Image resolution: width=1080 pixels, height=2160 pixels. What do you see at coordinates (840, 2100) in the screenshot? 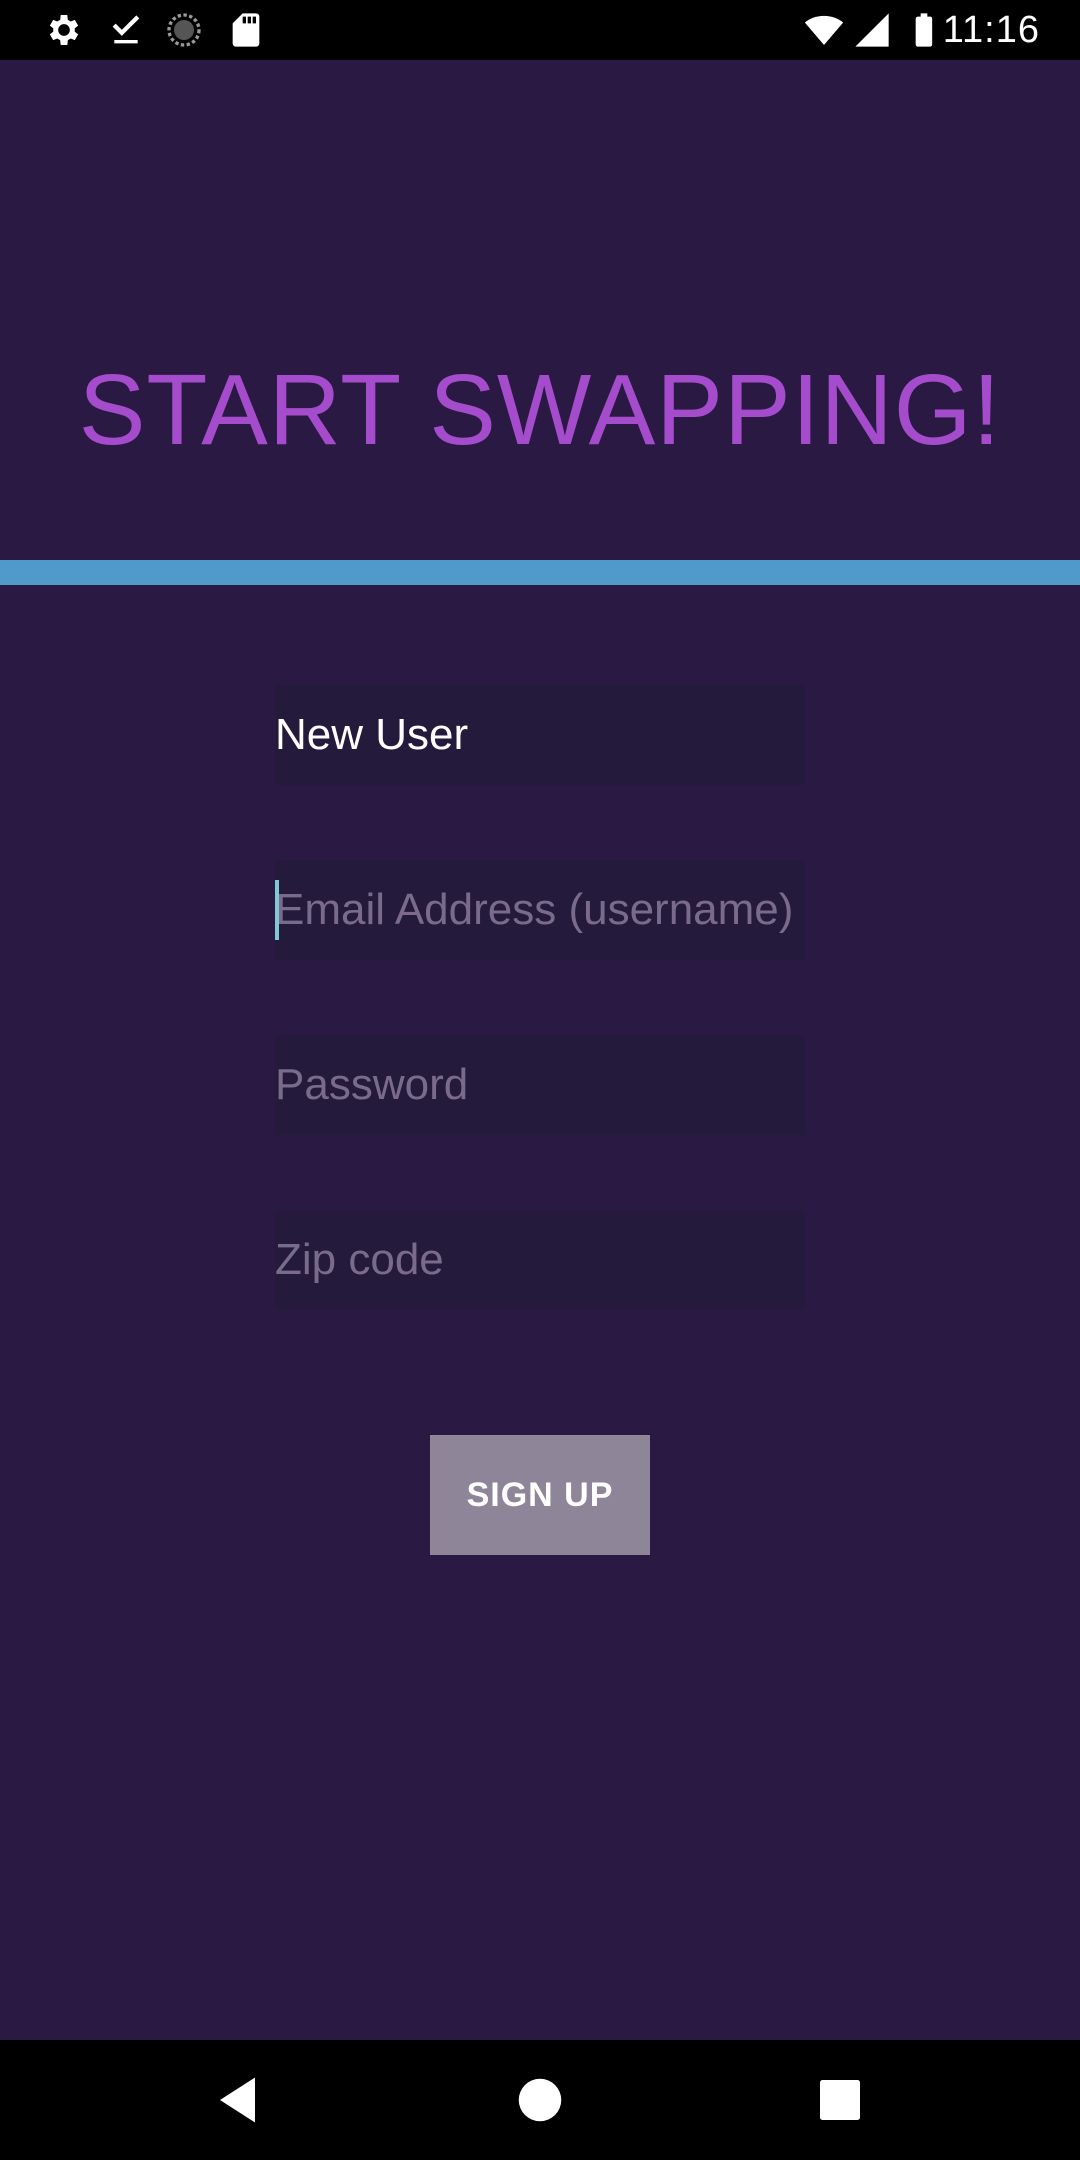
I see `recents-icon` at bounding box center [840, 2100].